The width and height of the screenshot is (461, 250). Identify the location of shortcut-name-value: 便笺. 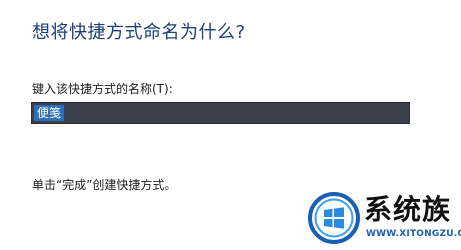
(49, 113).